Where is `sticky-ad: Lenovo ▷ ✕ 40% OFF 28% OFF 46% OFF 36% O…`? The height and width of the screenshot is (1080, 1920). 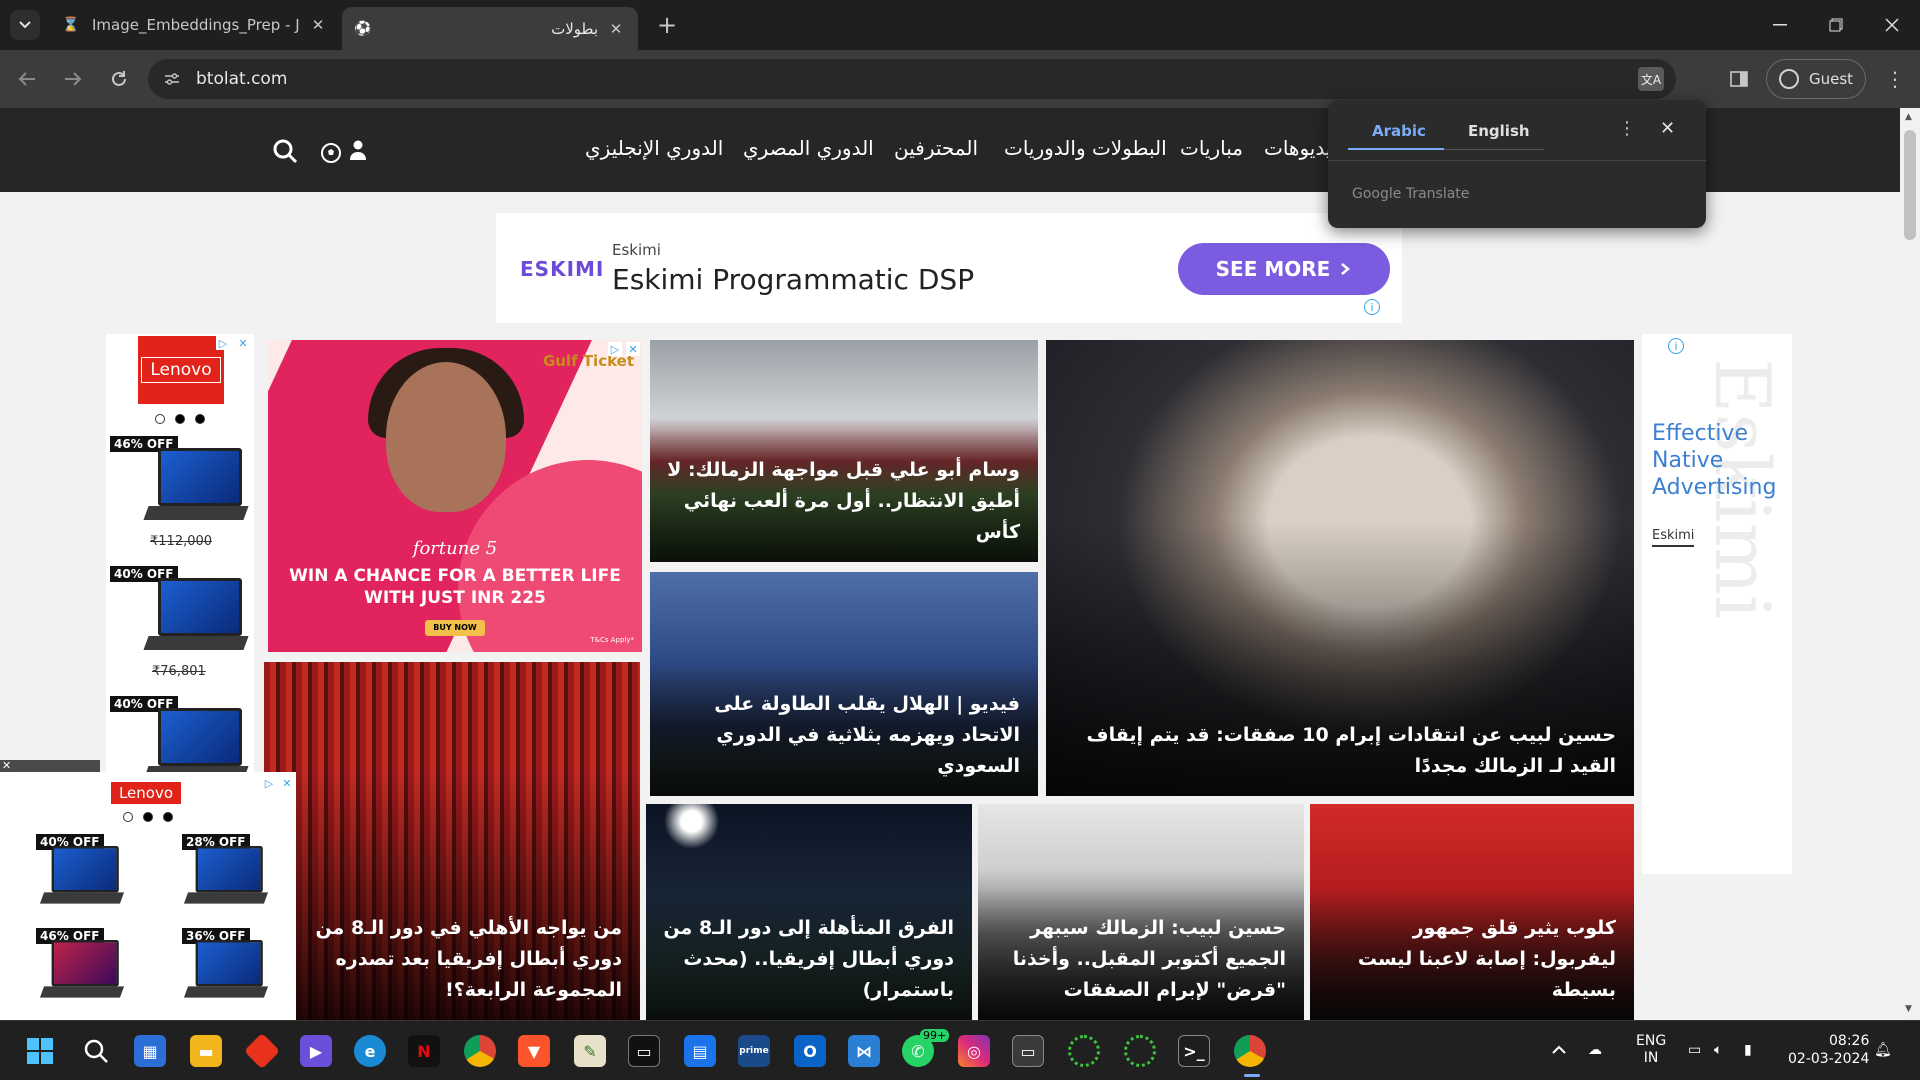 sticky-ad: Lenovo ▷ ✕ 40% OFF 28% OFF 46% OFF 36% O… is located at coordinates (148, 896).